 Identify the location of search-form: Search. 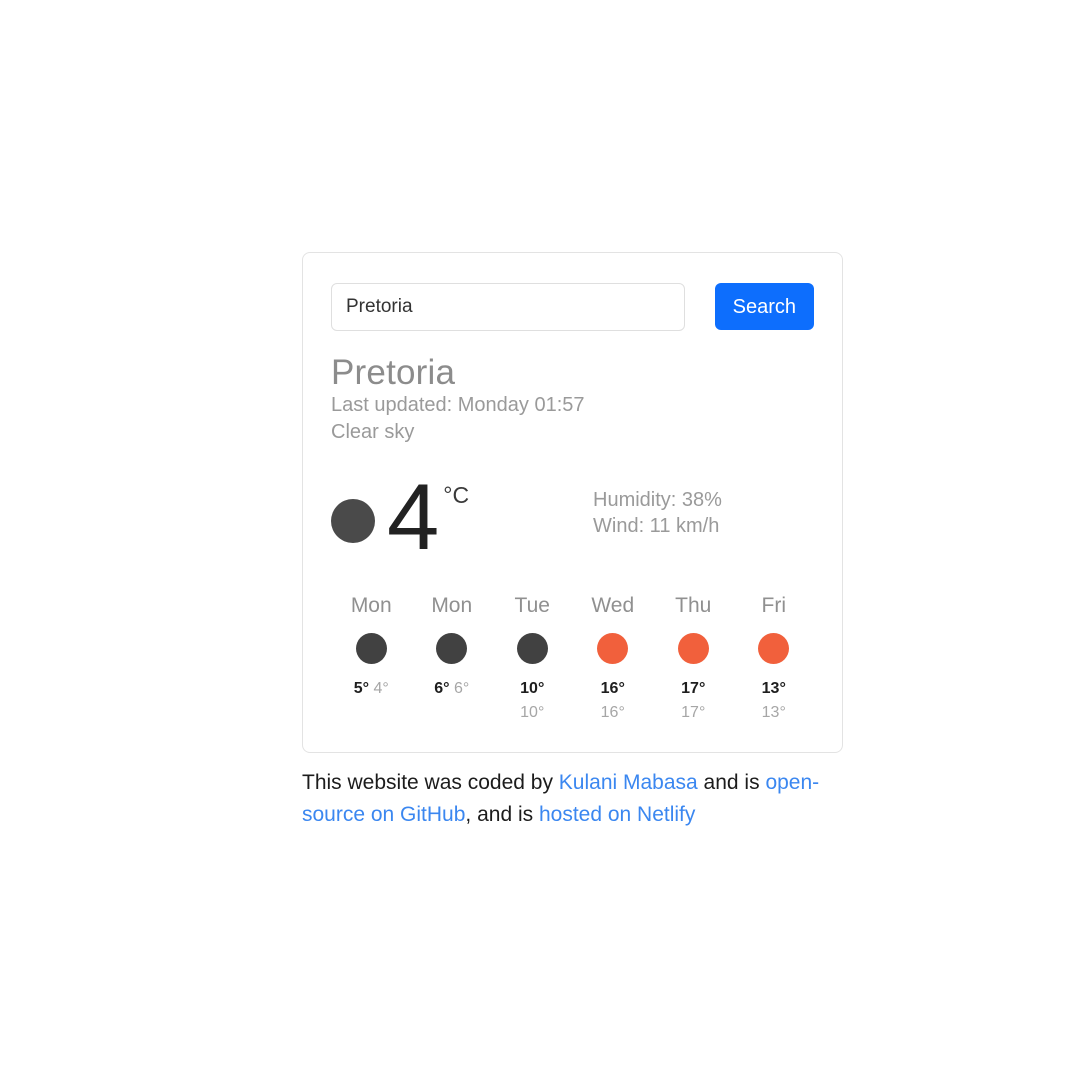
(572, 307).